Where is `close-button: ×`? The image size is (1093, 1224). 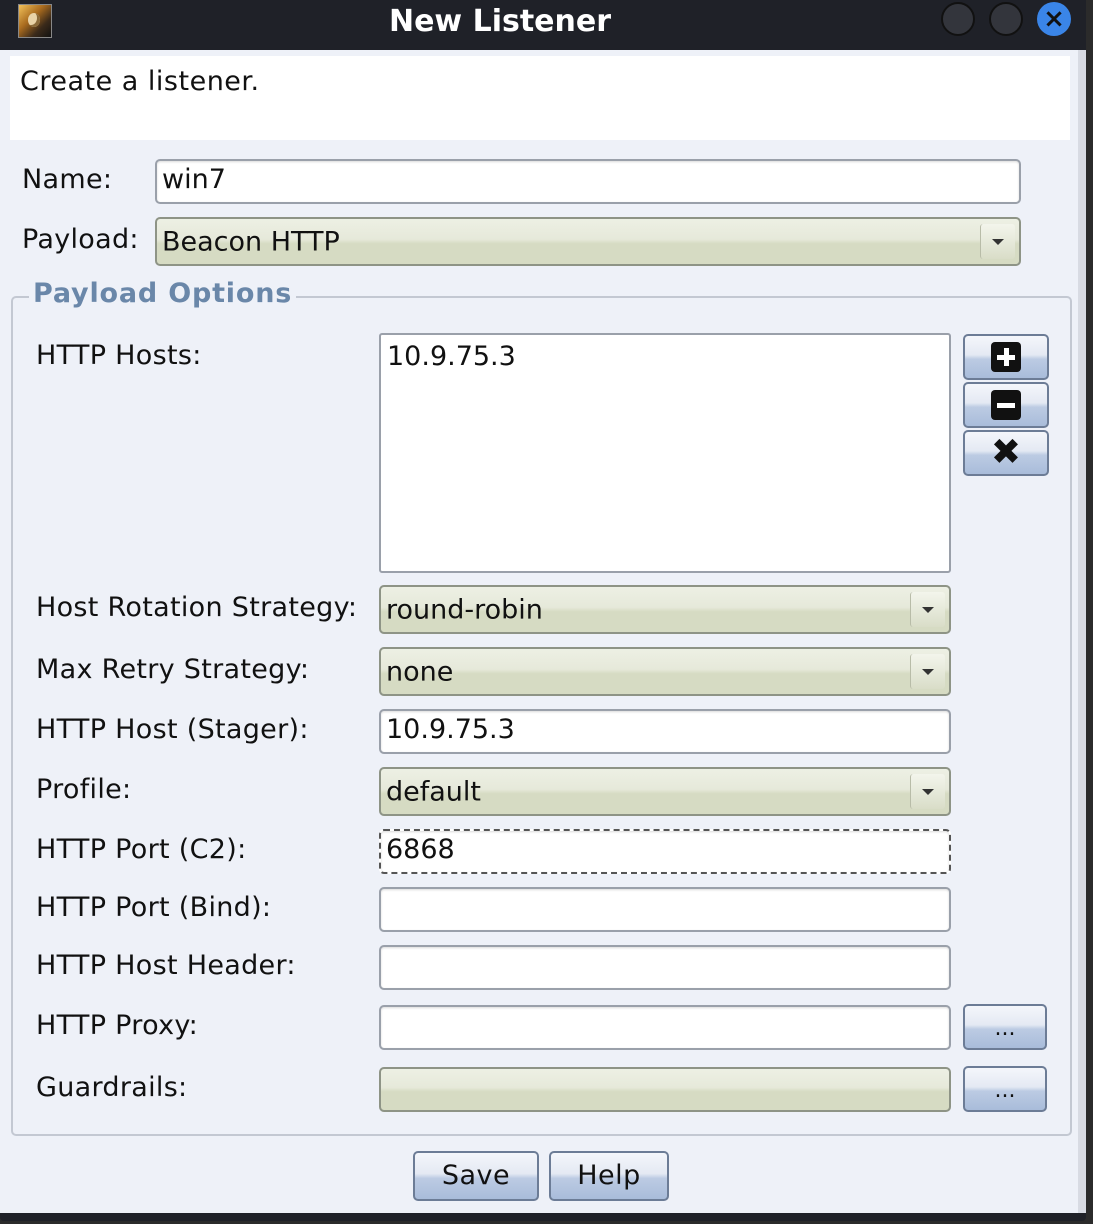
close-button: × is located at coordinates (1054, 19).